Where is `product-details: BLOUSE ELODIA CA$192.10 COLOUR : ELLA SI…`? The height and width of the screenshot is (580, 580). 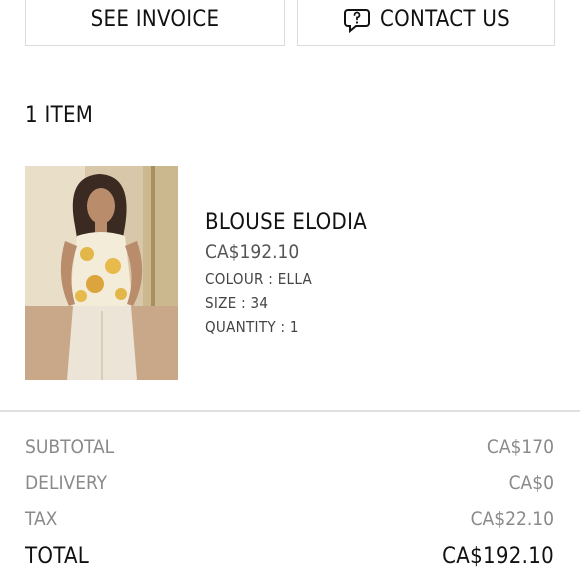 product-details: BLOUSE ELODIA CA$192.10 COLOUR : ELLA SI… is located at coordinates (286, 273).